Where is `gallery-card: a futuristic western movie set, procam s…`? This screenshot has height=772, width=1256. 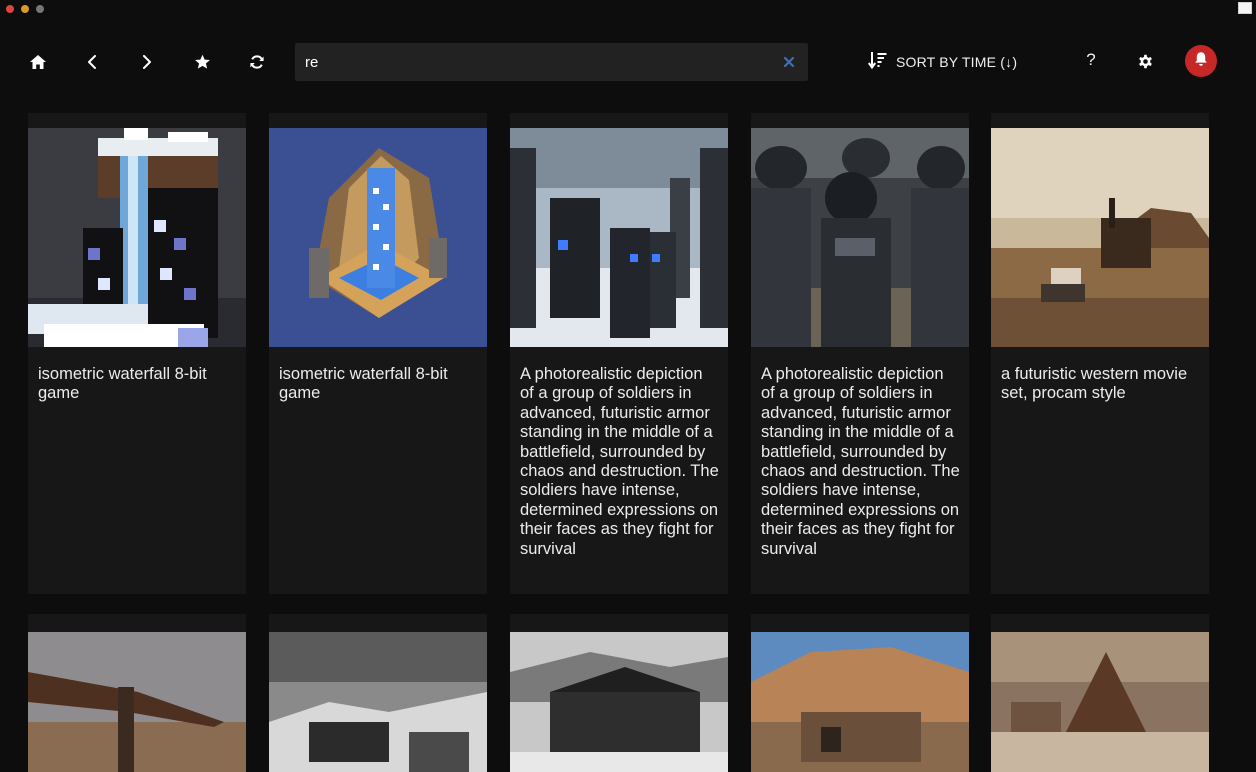
gallery-card: a futuristic western movie set, procam s… is located at coordinates (1100, 353).